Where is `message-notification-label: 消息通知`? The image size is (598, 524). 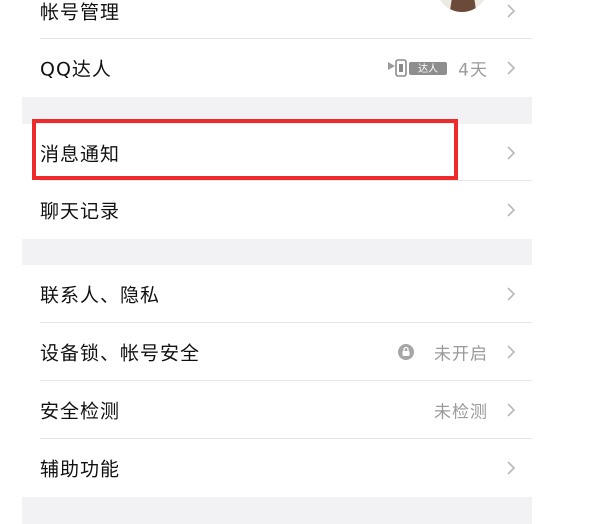 message-notification-label: 消息通知 is located at coordinates (80, 154).